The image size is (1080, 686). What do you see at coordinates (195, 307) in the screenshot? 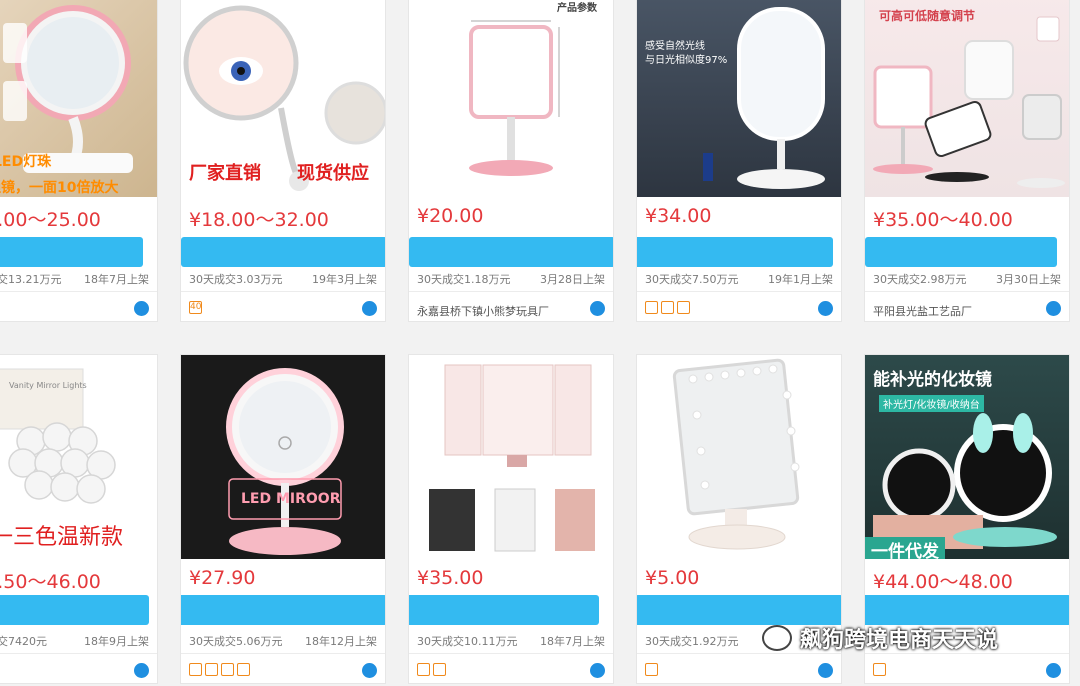
I see `service-badge-icon: 40` at bounding box center [195, 307].